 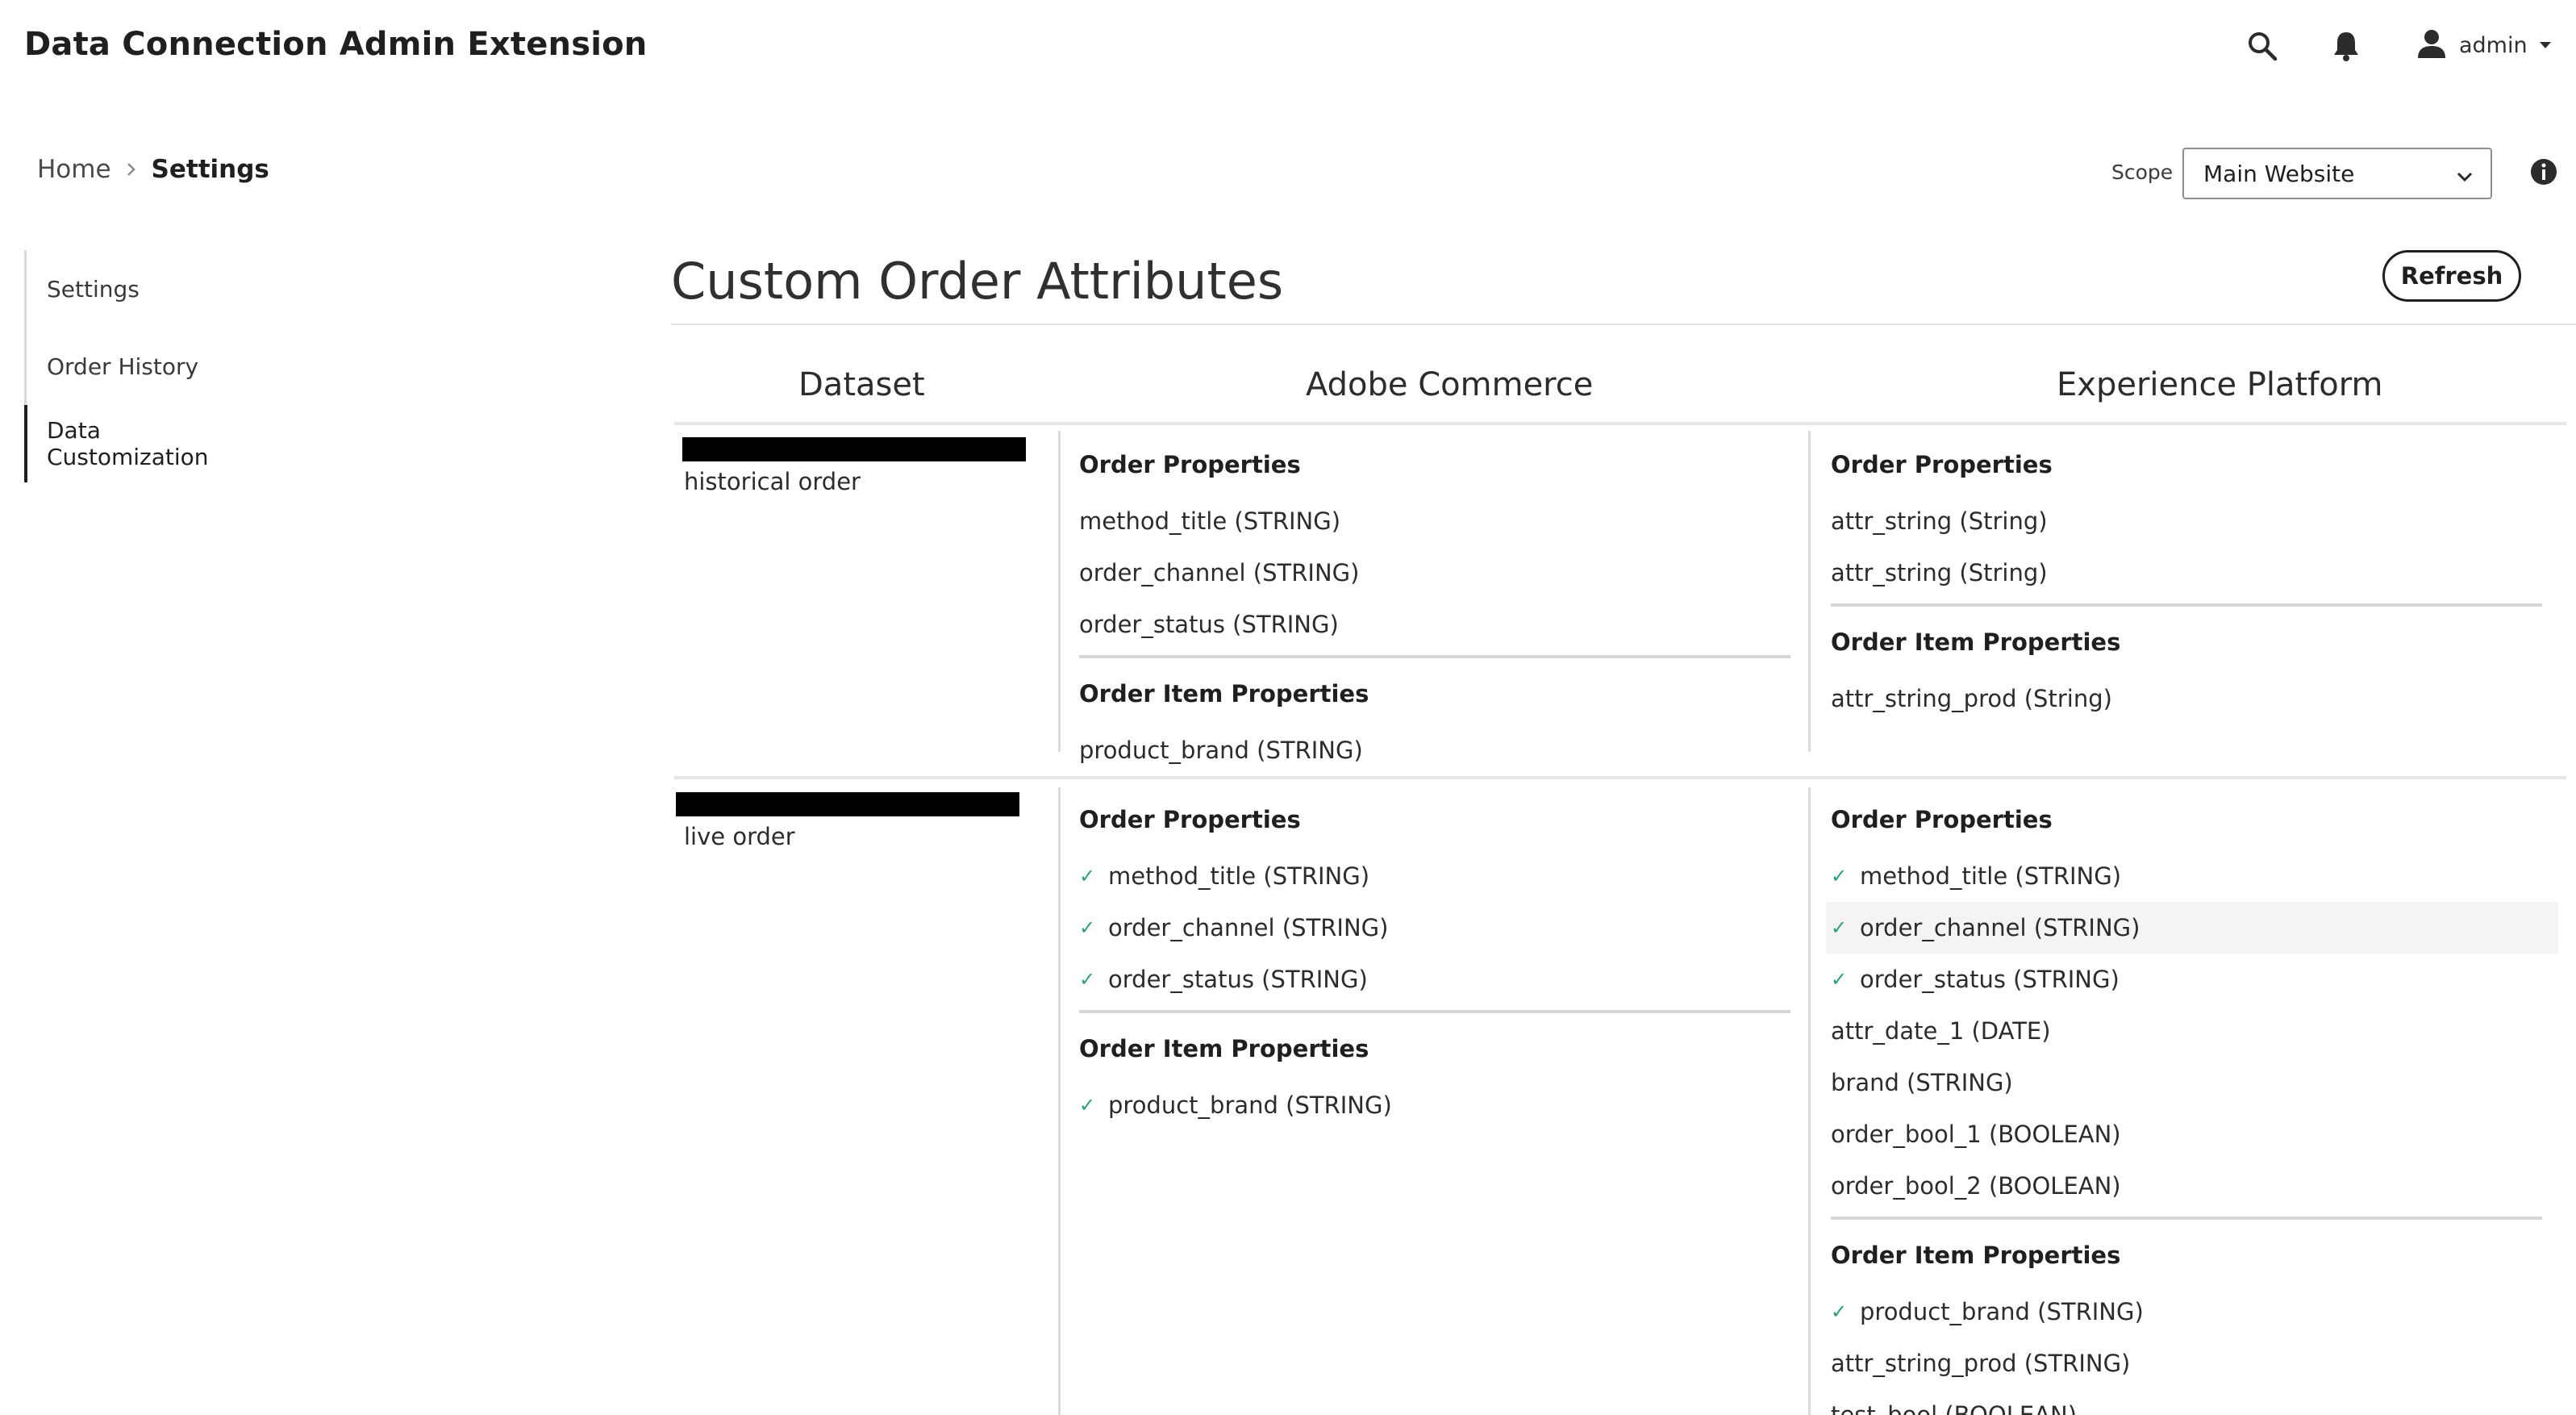 What do you see at coordinates (2262, 46) in the screenshot?
I see `search-icon` at bounding box center [2262, 46].